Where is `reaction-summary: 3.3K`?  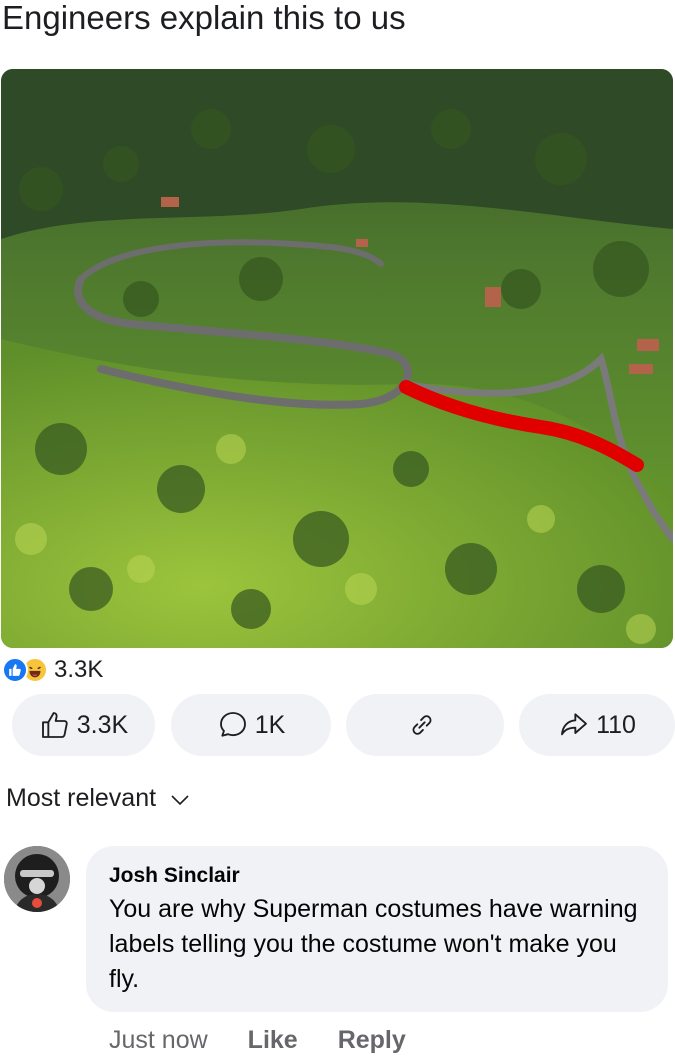 reaction-summary: 3.3K is located at coordinates (52, 670).